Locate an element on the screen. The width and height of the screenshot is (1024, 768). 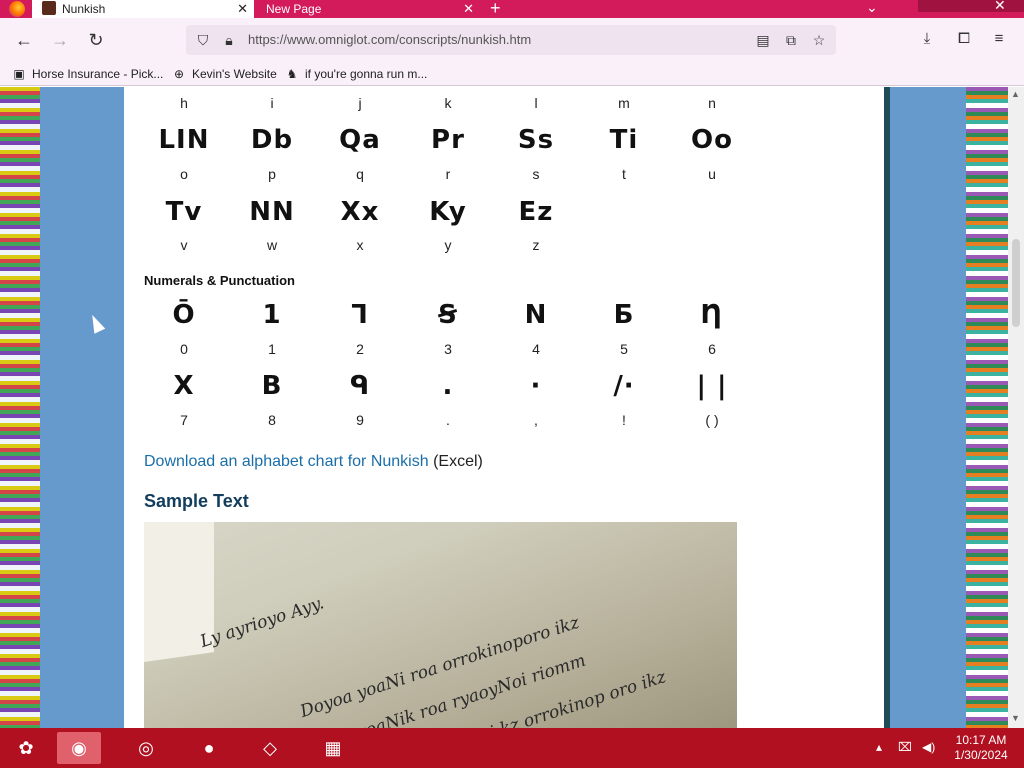
numeral-label: 0 is located at coordinates (184, 349).